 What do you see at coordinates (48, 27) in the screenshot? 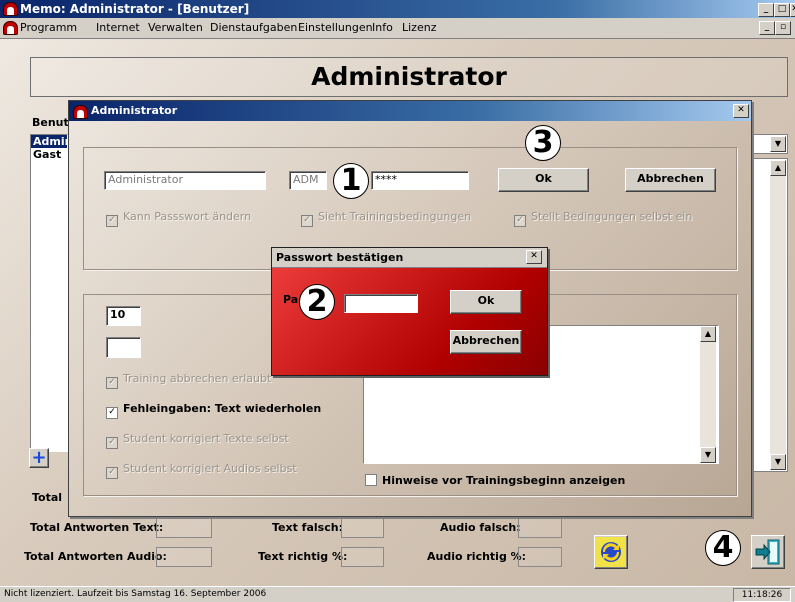
I see `menu-programm: Programm` at bounding box center [48, 27].